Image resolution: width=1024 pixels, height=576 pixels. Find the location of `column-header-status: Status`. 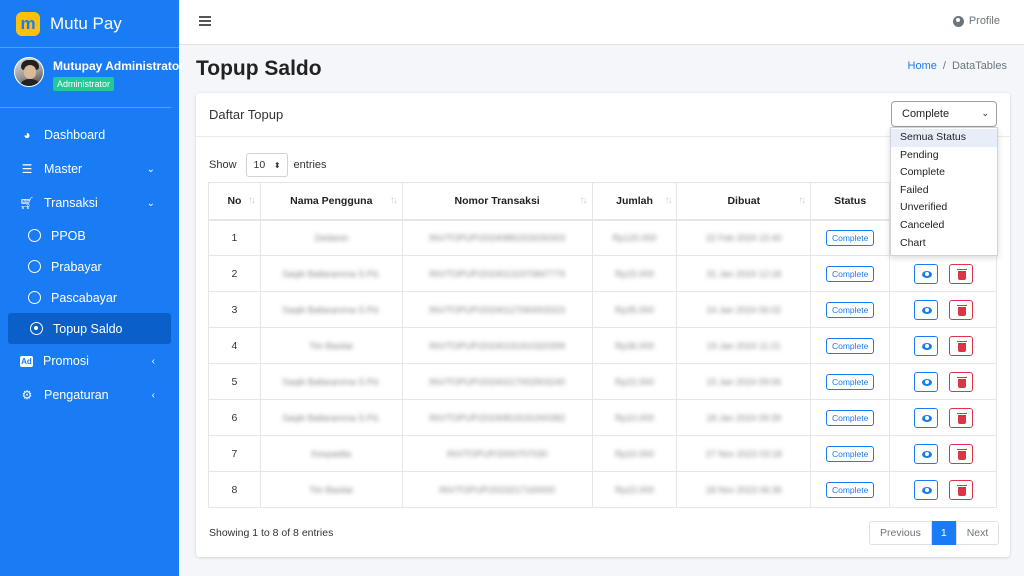

column-header-status: Status is located at coordinates (850, 201).